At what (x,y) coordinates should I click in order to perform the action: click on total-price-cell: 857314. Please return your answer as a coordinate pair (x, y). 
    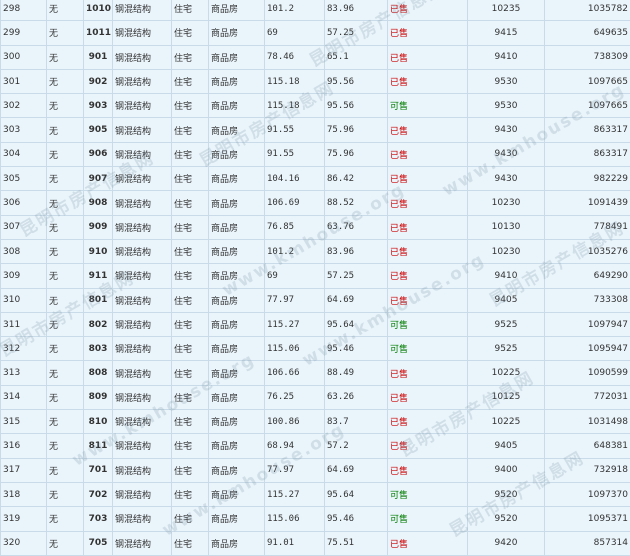
    Looking at the image, I should click on (587, 543).